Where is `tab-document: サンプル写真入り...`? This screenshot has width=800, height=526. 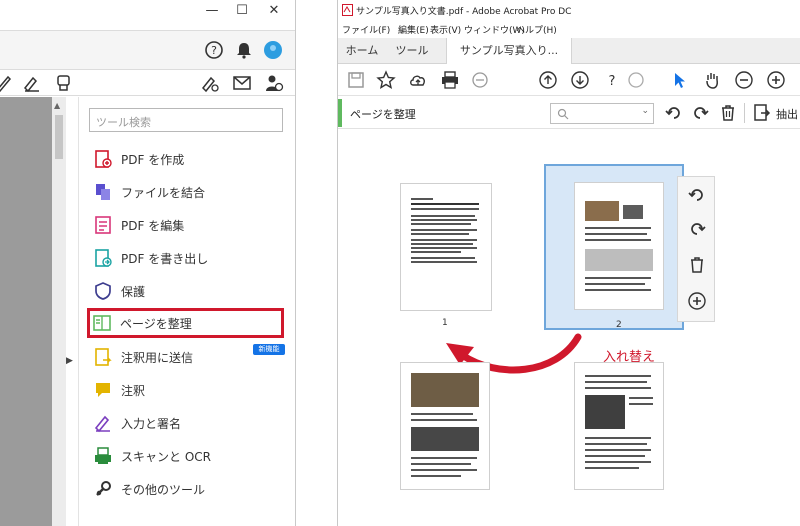 tab-document: サンプル写真入り... is located at coordinates (509, 51).